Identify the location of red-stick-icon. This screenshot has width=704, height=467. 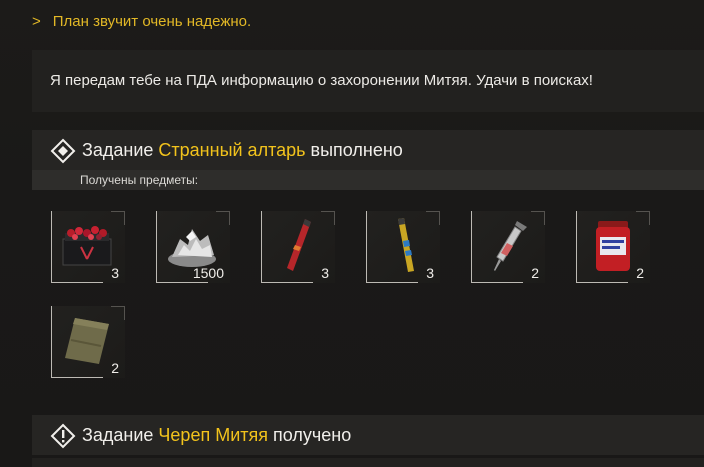
(299, 245).